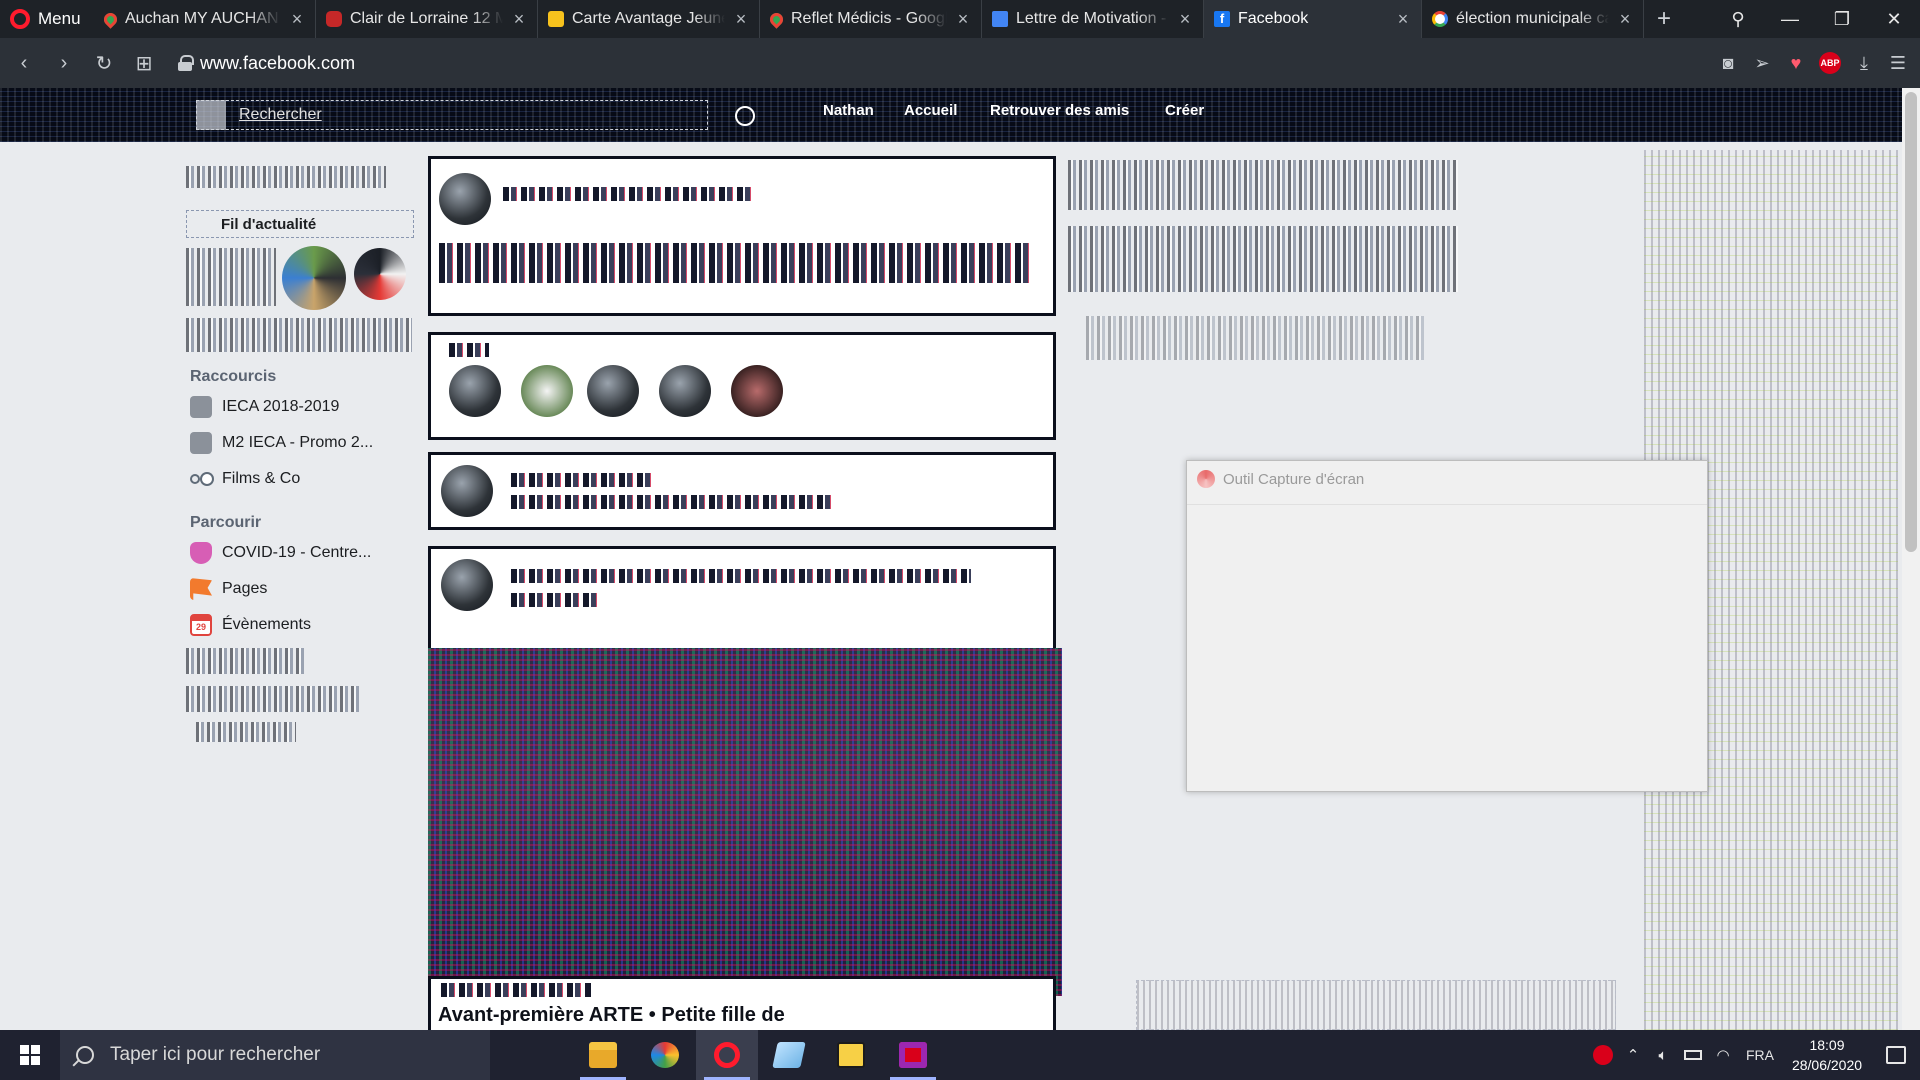 This screenshot has width=1920, height=1080. I want to click on show-hidden-icons-button: ⌃, so click(1633, 1055).